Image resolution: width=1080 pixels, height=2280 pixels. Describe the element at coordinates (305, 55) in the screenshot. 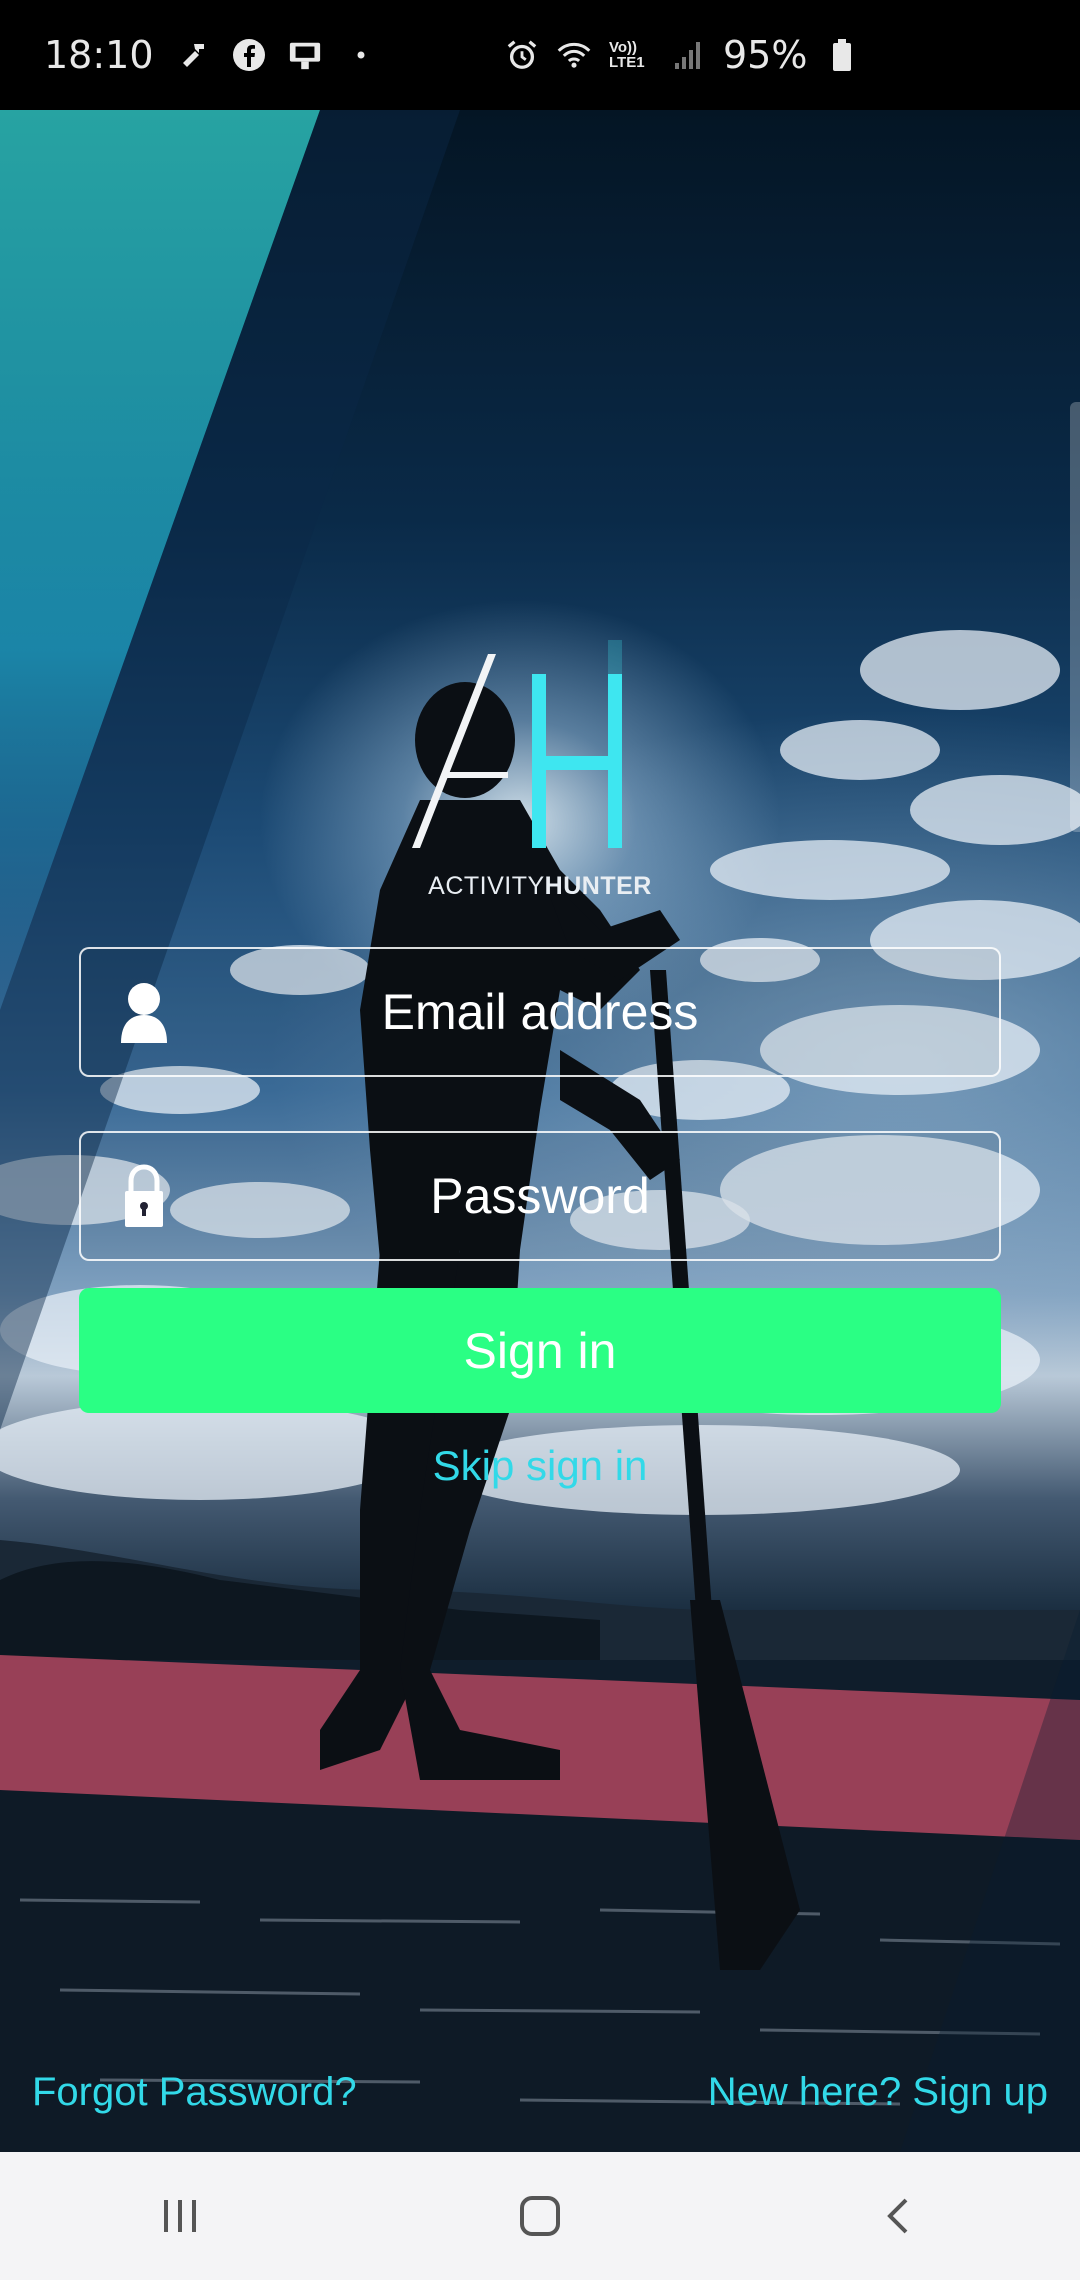

I see `cast-icon` at that location.